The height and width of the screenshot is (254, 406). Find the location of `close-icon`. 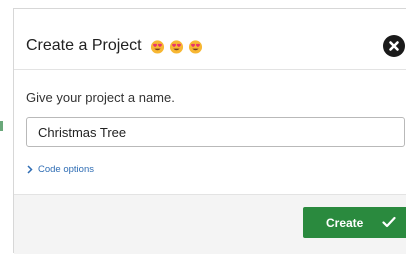

close-icon is located at coordinates (394, 46).